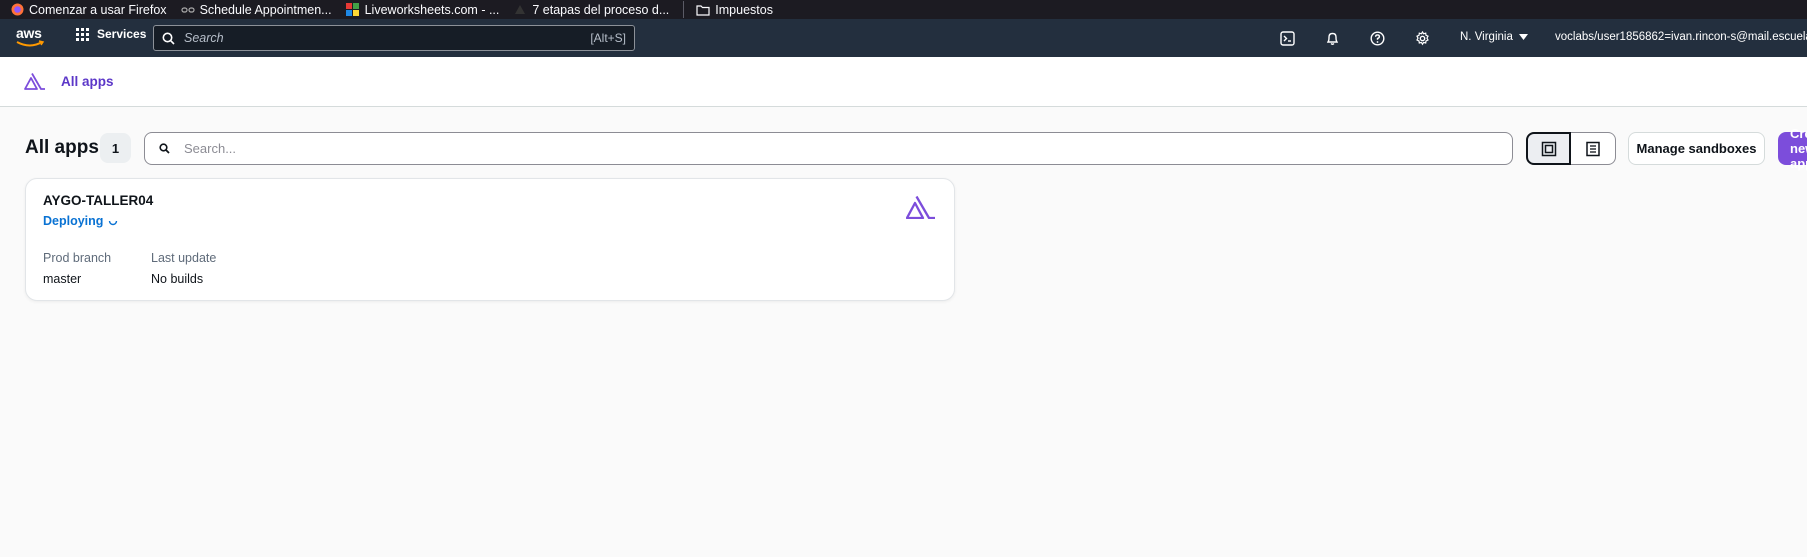 Image resolution: width=1807 pixels, height=557 pixels. I want to click on aws-smile-icon, so click(30, 43).